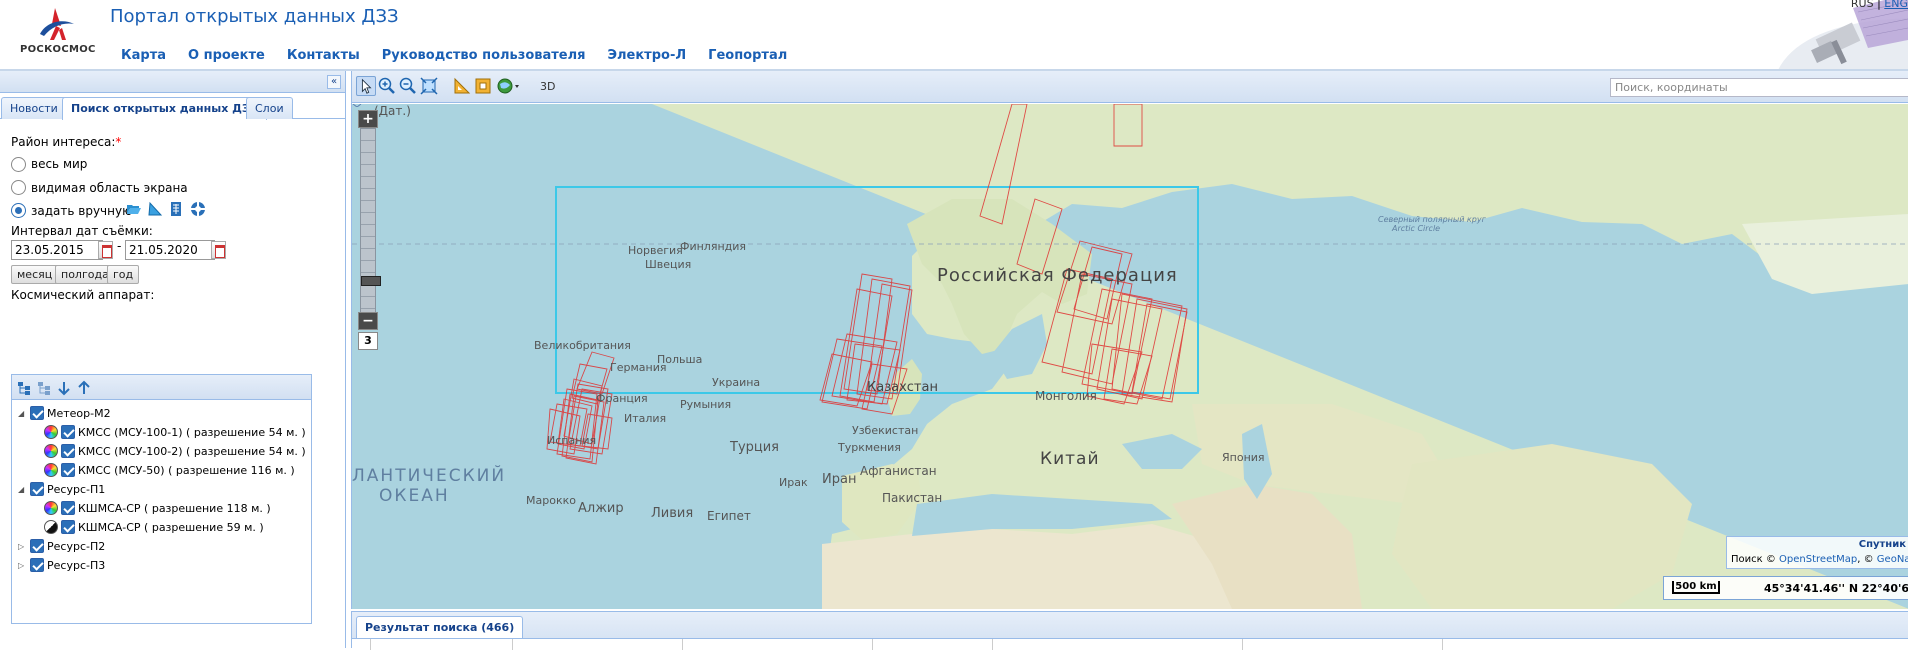 Image resolution: width=1908 pixels, height=650 pixels. I want to click on tree-node-kshmsa-118: КШМСА-СР ( разрешение 118 м. ), so click(157, 508).